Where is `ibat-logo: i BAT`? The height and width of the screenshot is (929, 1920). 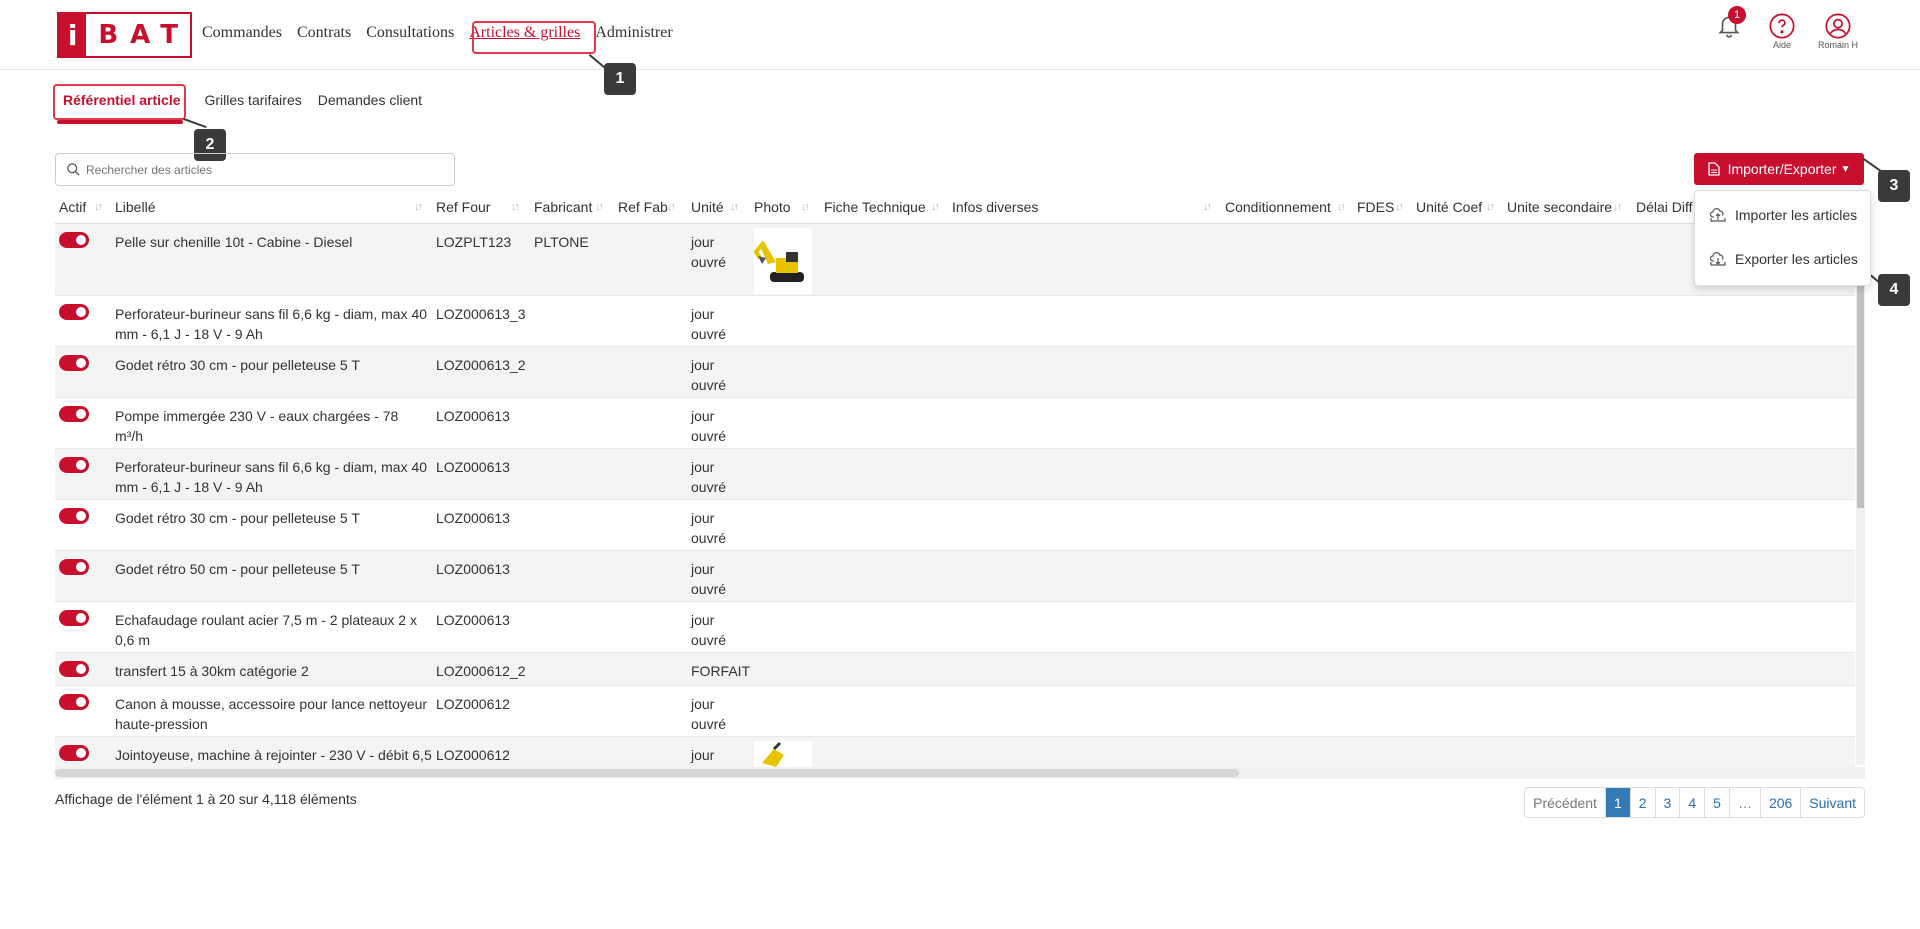
ibat-logo: i BAT is located at coordinates (124, 35).